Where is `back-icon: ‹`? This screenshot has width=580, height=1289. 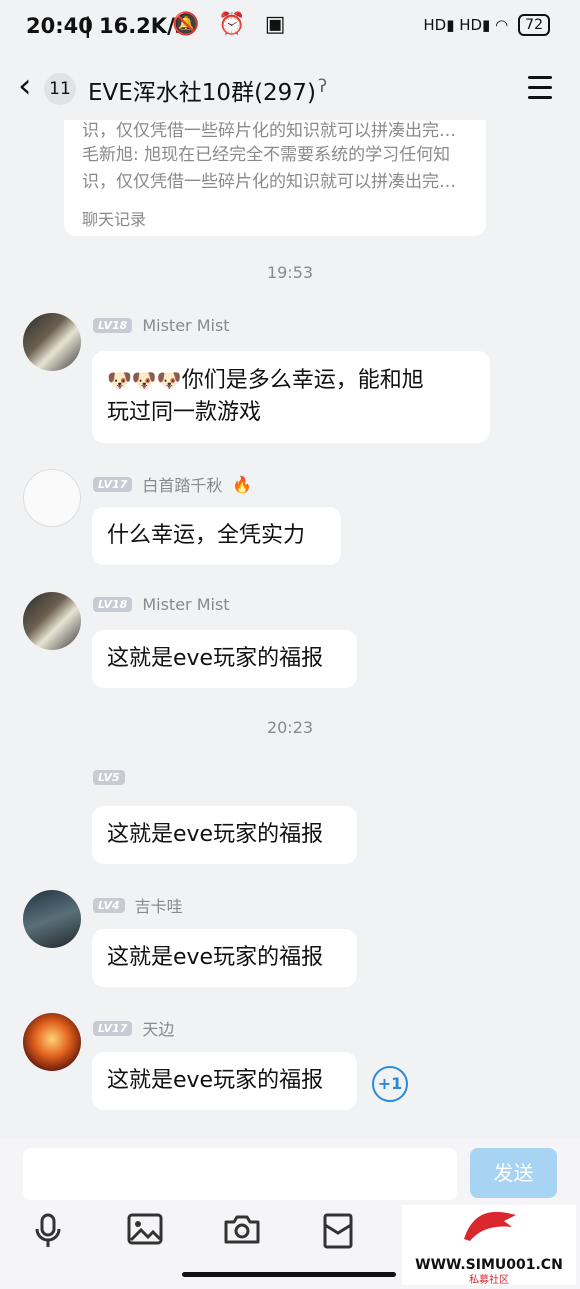 back-icon: ‹ is located at coordinates (25, 86).